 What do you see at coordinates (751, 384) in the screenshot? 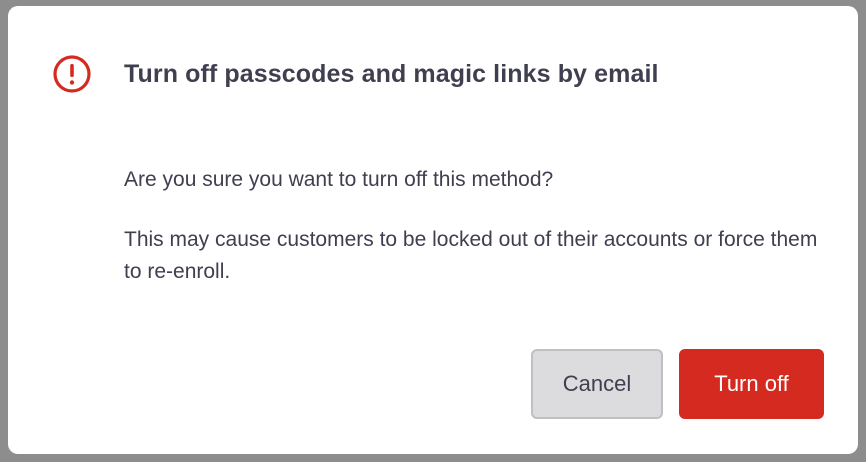
I see `turn-off-button: Turn off` at bounding box center [751, 384].